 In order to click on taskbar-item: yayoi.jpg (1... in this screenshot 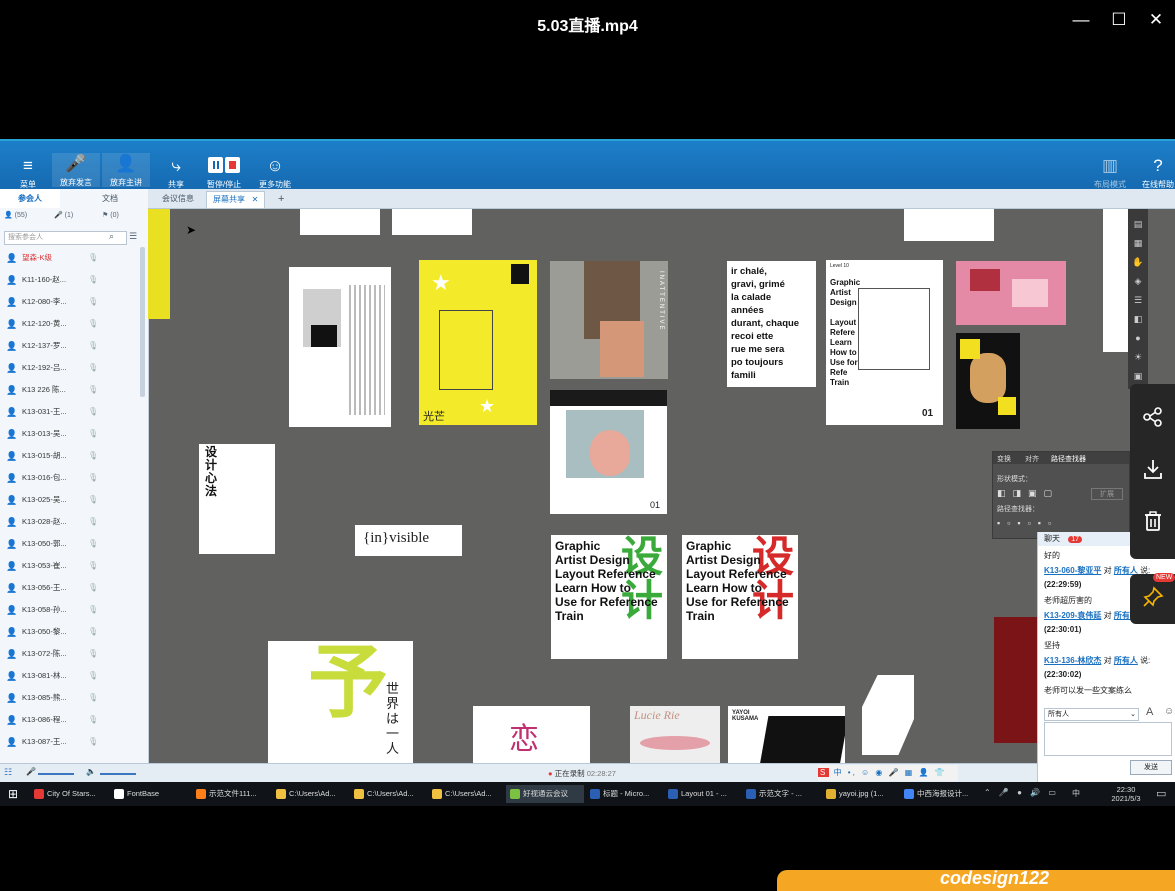, I will do `click(861, 794)`.